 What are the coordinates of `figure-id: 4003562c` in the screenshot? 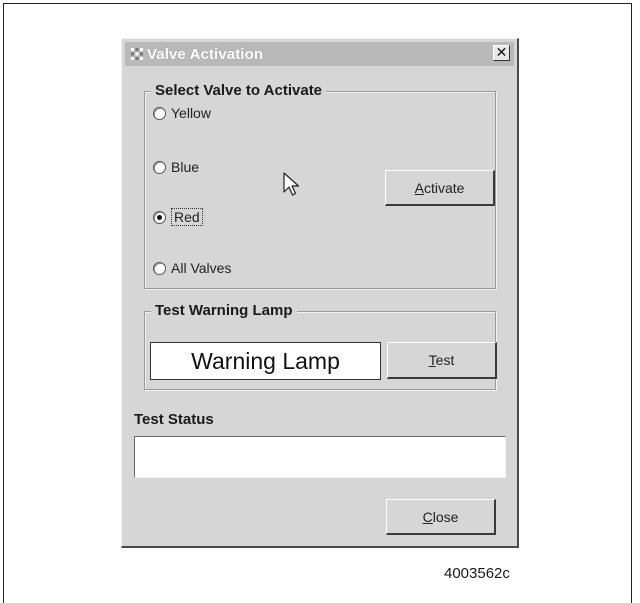 It's located at (477, 573).